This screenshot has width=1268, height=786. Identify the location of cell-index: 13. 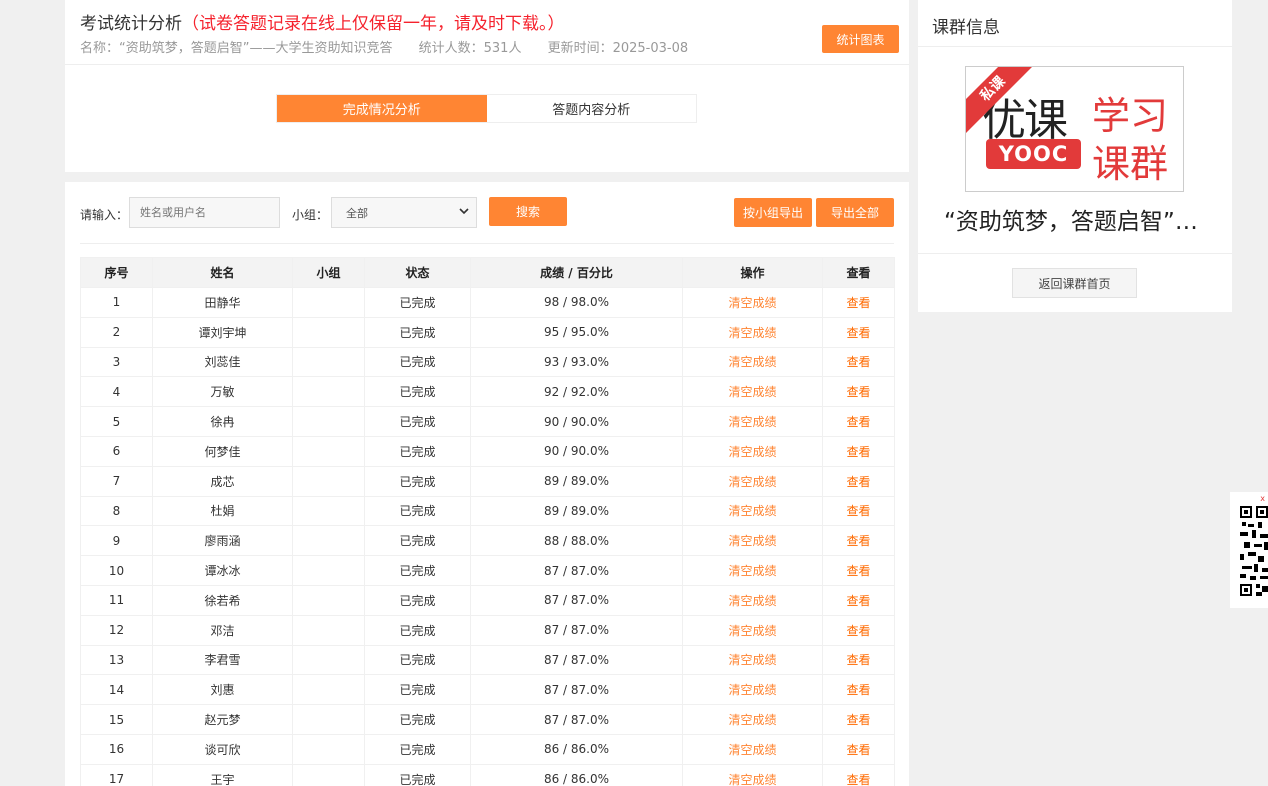
(116, 660).